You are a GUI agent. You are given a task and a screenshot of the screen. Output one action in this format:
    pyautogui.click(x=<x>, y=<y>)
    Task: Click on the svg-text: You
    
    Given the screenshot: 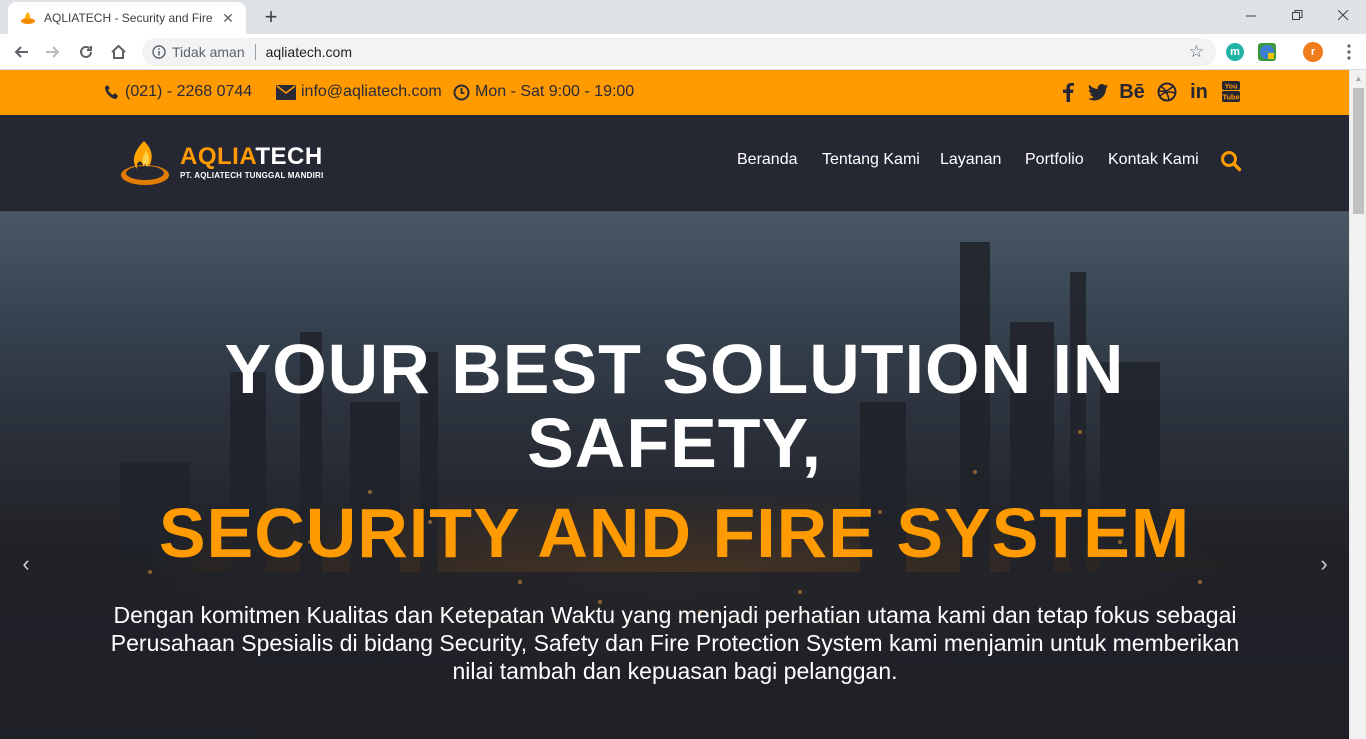 What is the action you would take?
    pyautogui.click(x=1231, y=87)
    